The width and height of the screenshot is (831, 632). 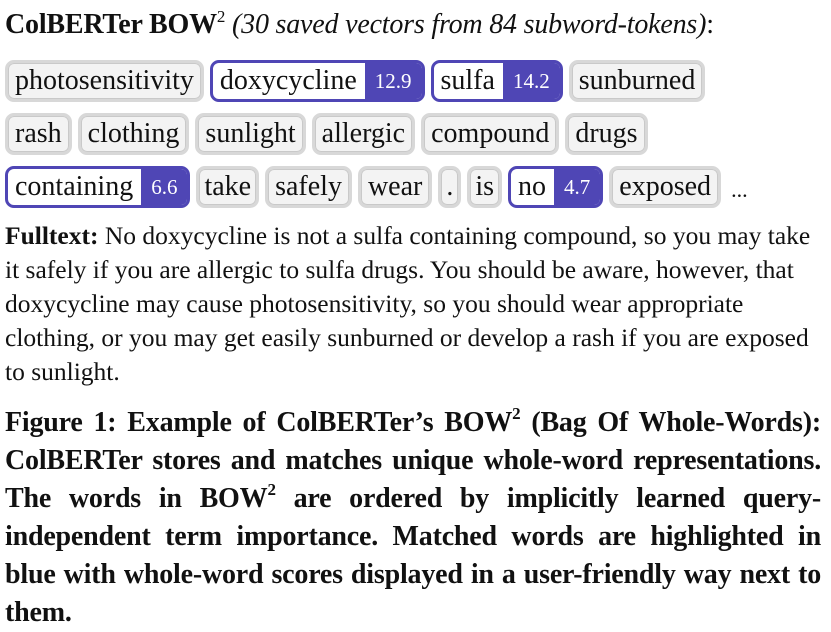 What do you see at coordinates (393, 81) in the screenshot?
I see `token-score-badge: 12.9` at bounding box center [393, 81].